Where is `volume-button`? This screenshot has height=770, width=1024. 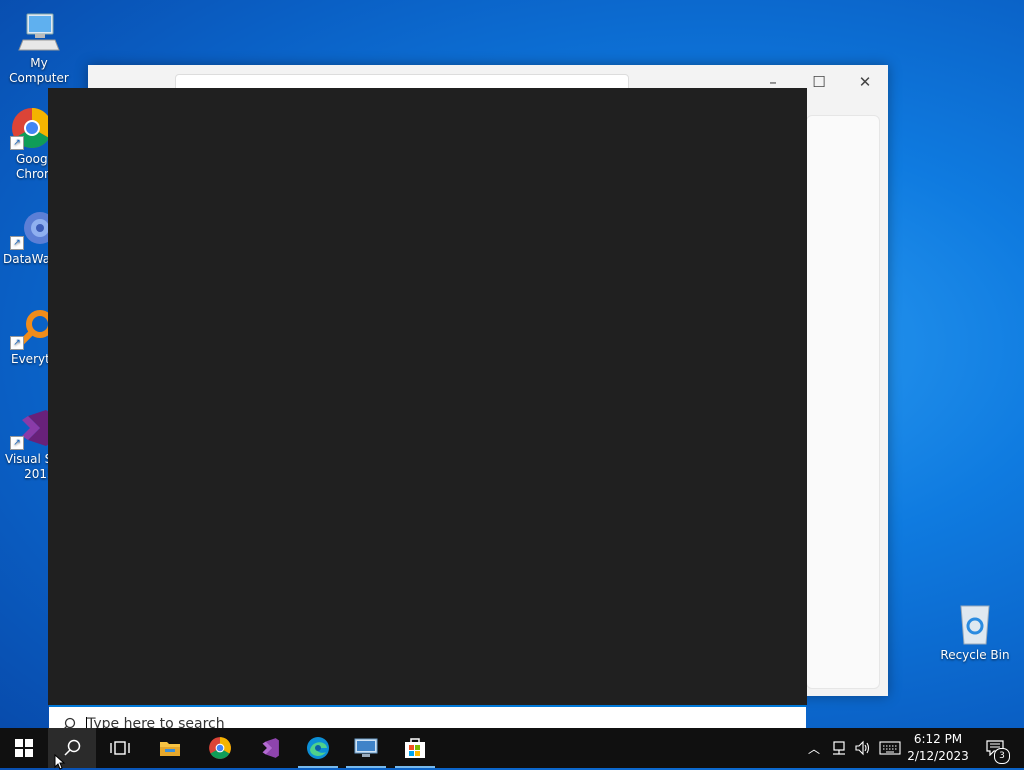
volume-button is located at coordinates (863, 748).